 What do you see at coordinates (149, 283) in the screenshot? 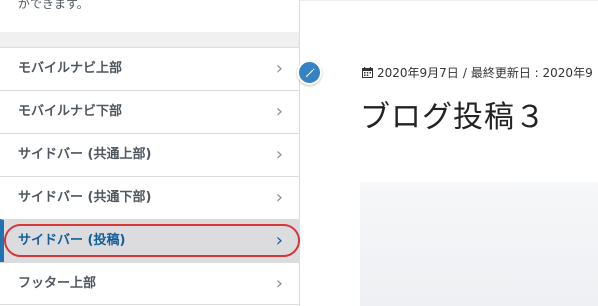
I see `widget-area-footer-top: フッター上部 ›` at bounding box center [149, 283].